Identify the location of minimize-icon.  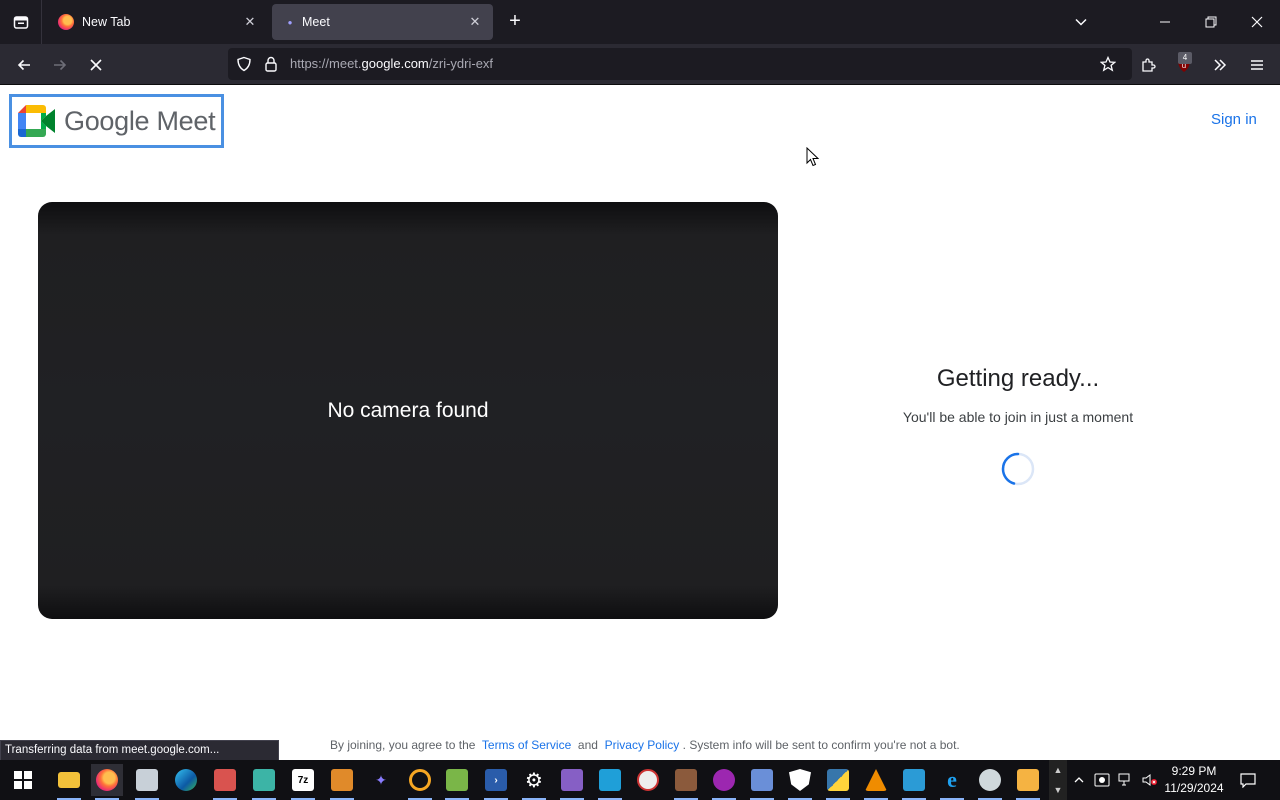
(1165, 22).